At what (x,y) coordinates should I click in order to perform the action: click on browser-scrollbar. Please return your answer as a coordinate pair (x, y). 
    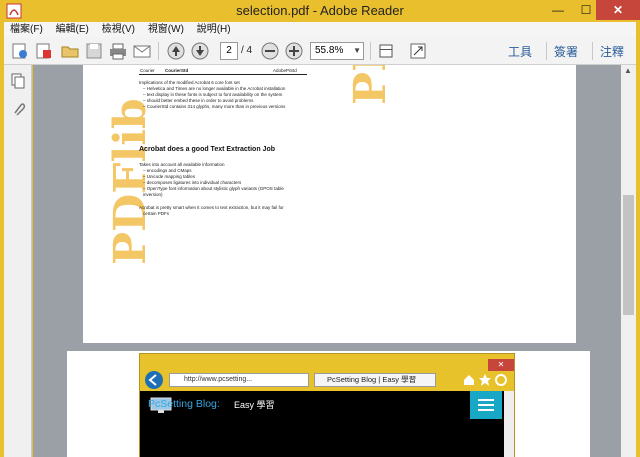
    Looking at the image, I should click on (509, 424).